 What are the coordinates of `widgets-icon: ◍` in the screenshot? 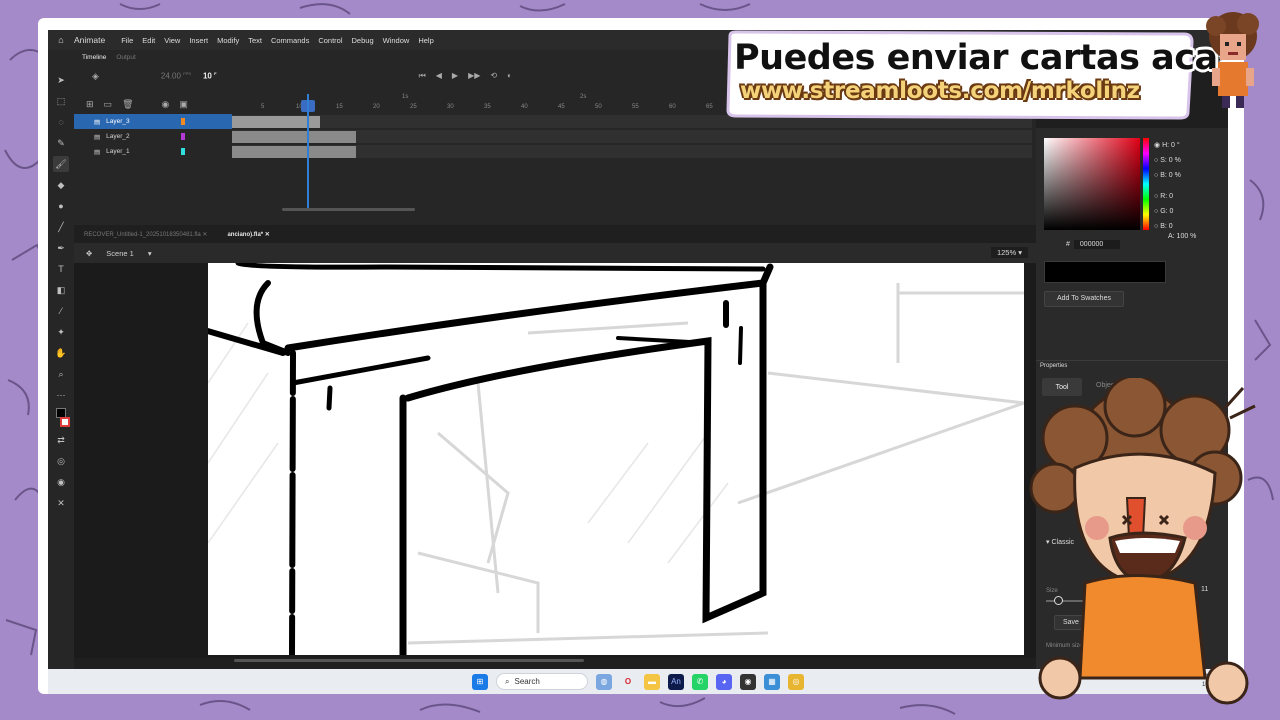 It's located at (604, 681).